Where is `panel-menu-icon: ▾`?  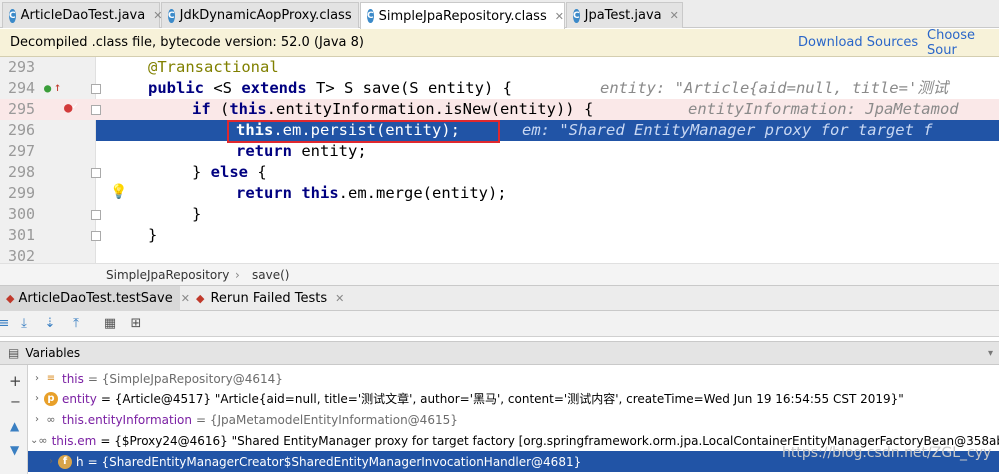 panel-menu-icon: ▾ is located at coordinates (990, 353).